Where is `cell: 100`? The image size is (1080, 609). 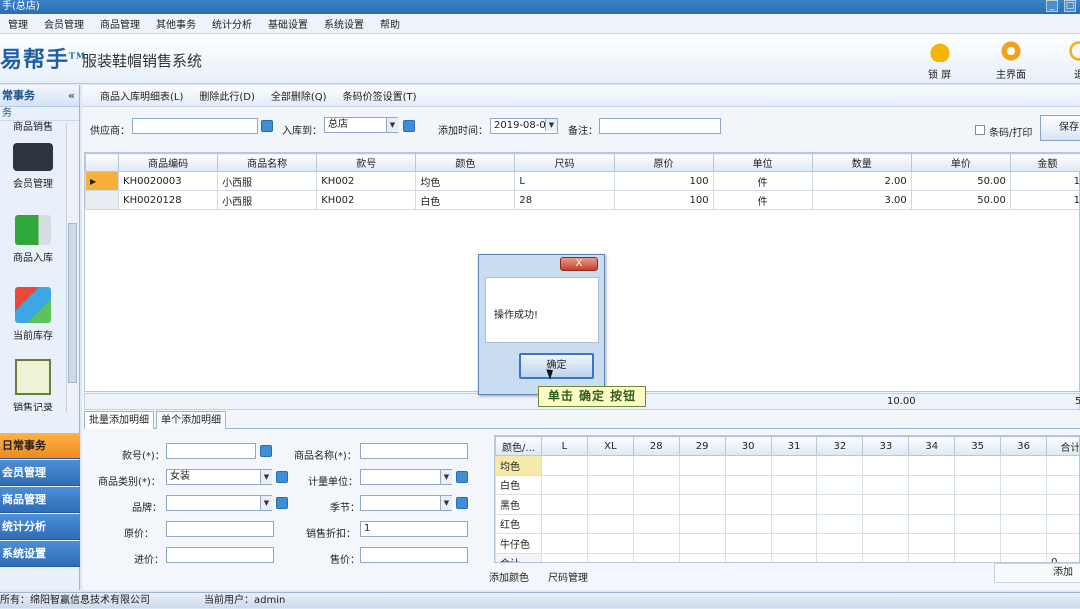
cell: 100 is located at coordinates (663, 200).